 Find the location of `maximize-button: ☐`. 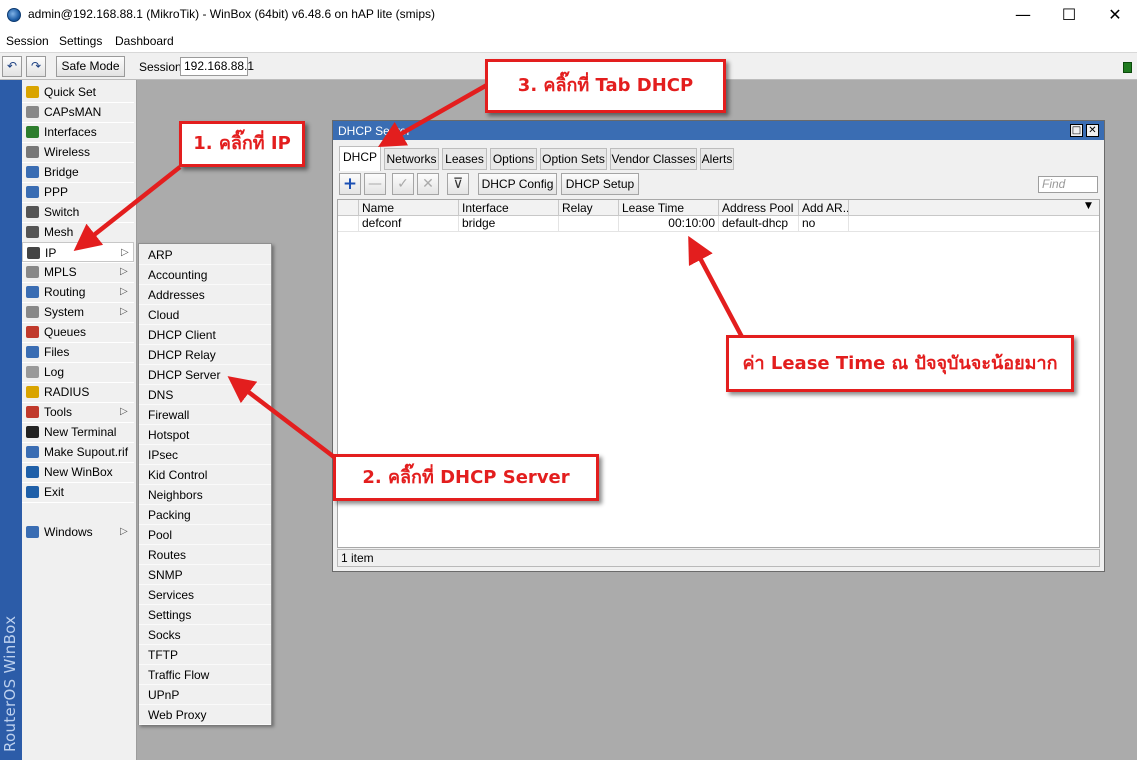

maximize-button: ☐ is located at coordinates (1069, 15).